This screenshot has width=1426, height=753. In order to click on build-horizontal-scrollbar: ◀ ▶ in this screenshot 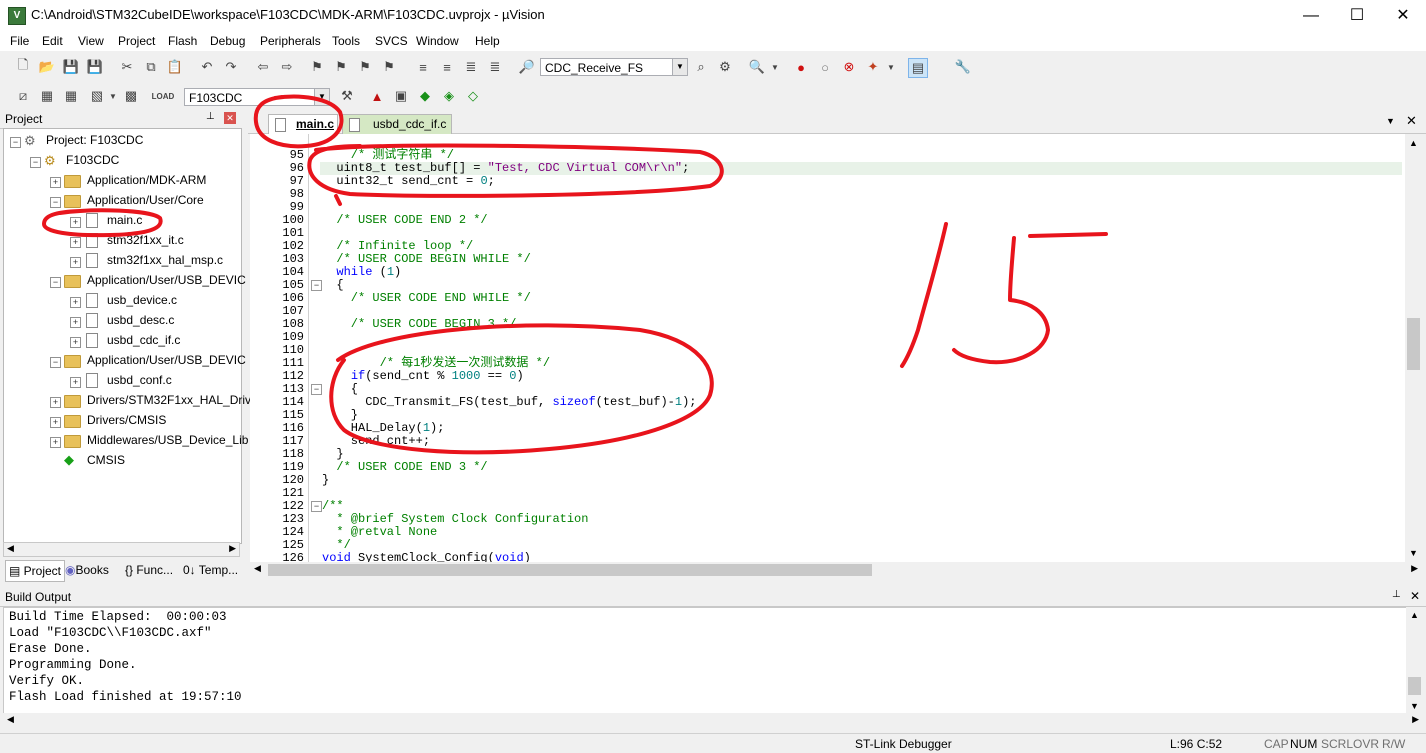, I will do `click(713, 721)`.